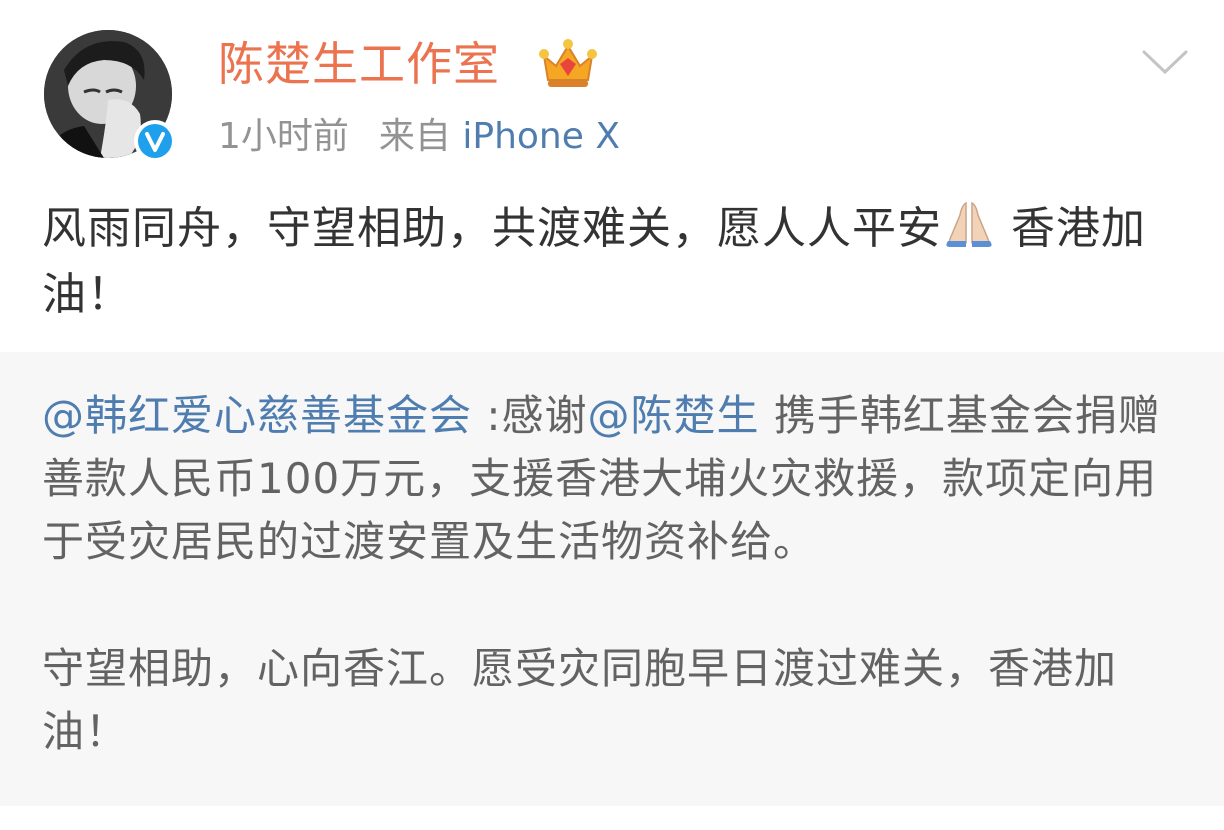 The width and height of the screenshot is (1224, 830). I want to click on post-meta: 1小时前 来自 iPhone X, so click(419, 137).